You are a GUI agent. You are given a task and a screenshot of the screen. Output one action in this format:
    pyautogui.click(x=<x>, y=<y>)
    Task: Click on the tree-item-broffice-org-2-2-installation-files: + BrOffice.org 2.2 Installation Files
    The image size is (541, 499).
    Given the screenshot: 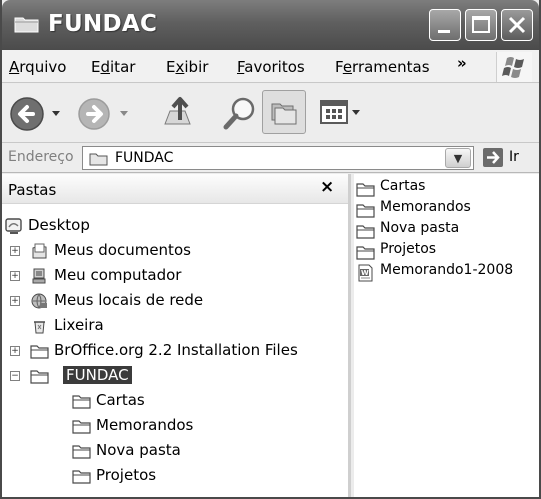 What is the action you would take?
    pyautogui.click(x=175, y=351)
    